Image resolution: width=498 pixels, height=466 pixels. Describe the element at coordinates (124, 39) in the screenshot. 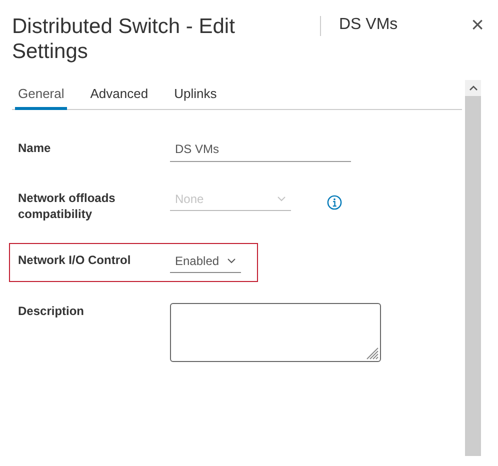

I see `dialog-title: Distributed Switch - Edit Settings` at that location.